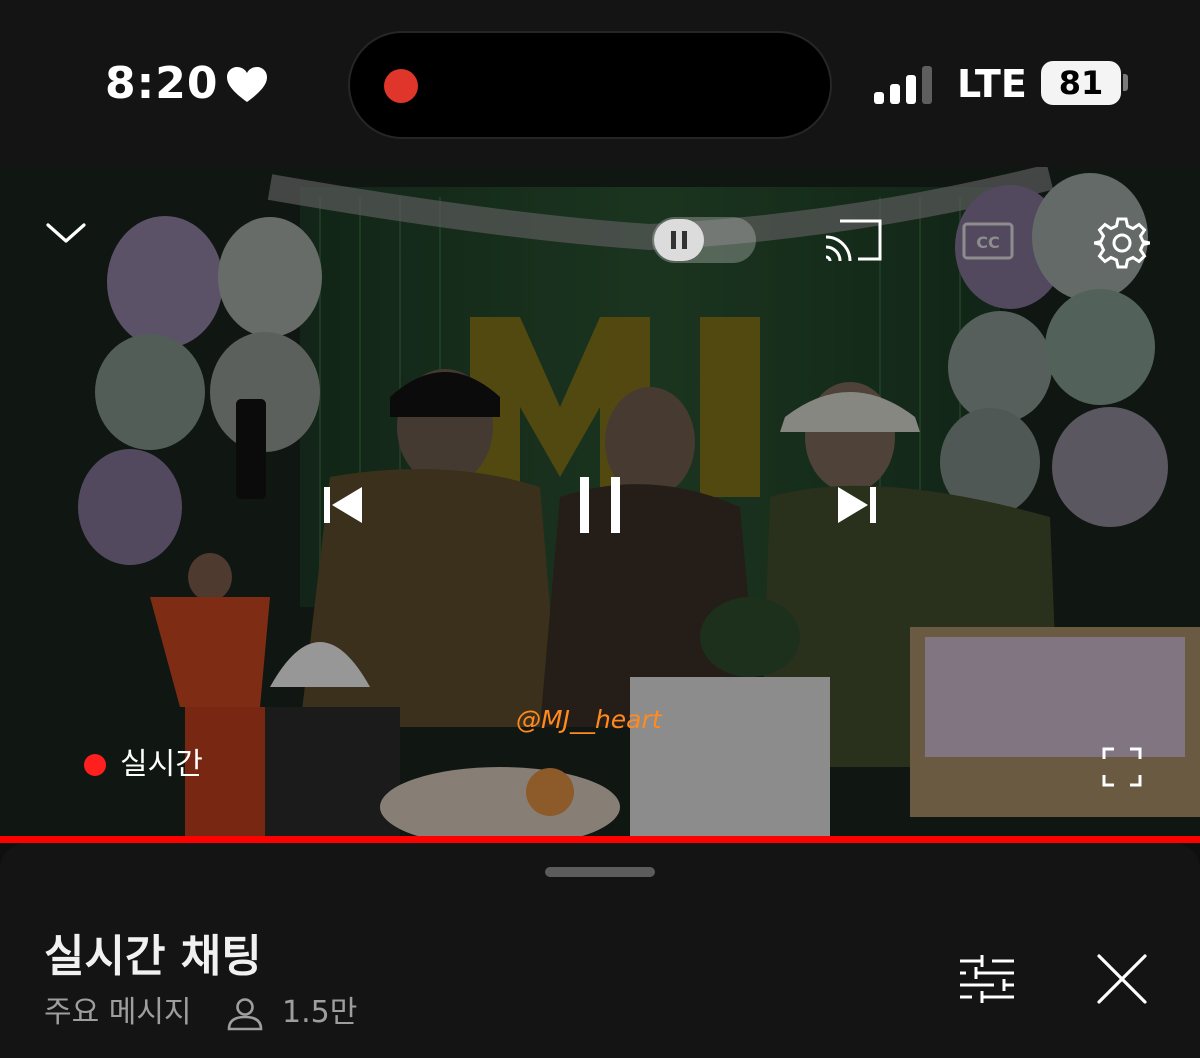 This screenshot has width=1200, height=1058. I want to click on pause-icon, so click(600, 505).